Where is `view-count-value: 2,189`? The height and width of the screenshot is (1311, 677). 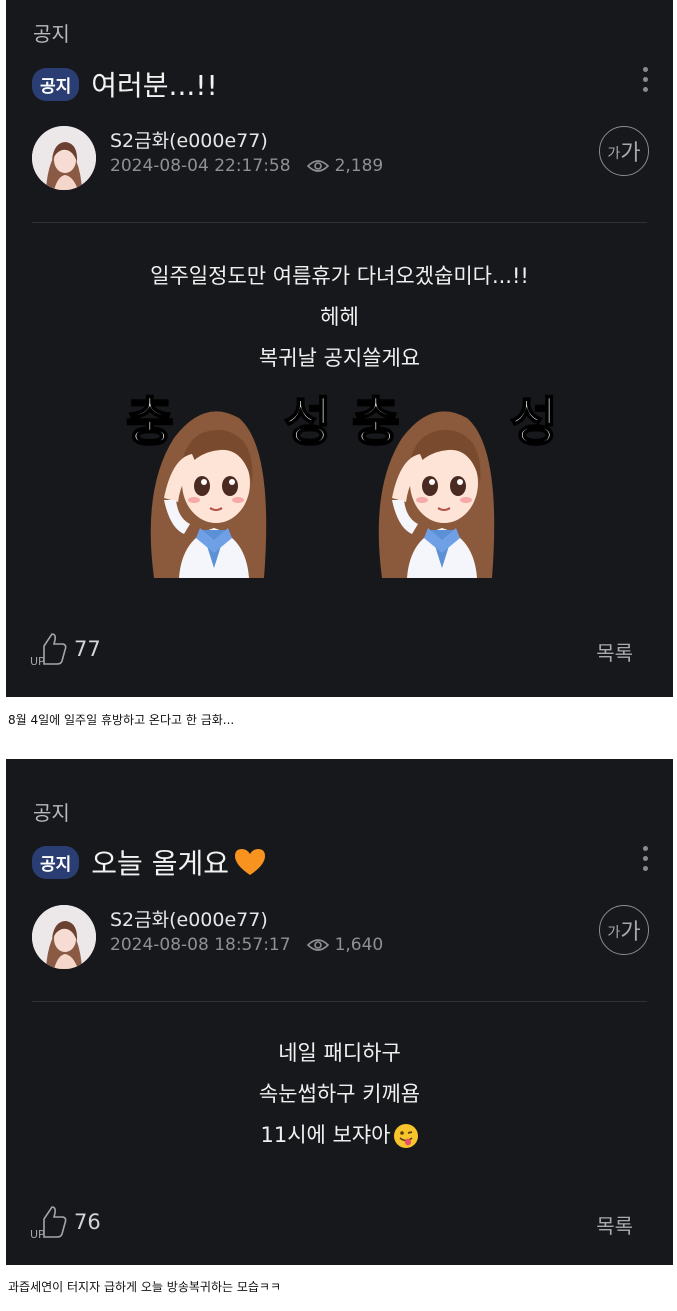 view-count-value: 2,189 is located at coordinates (359, 166).